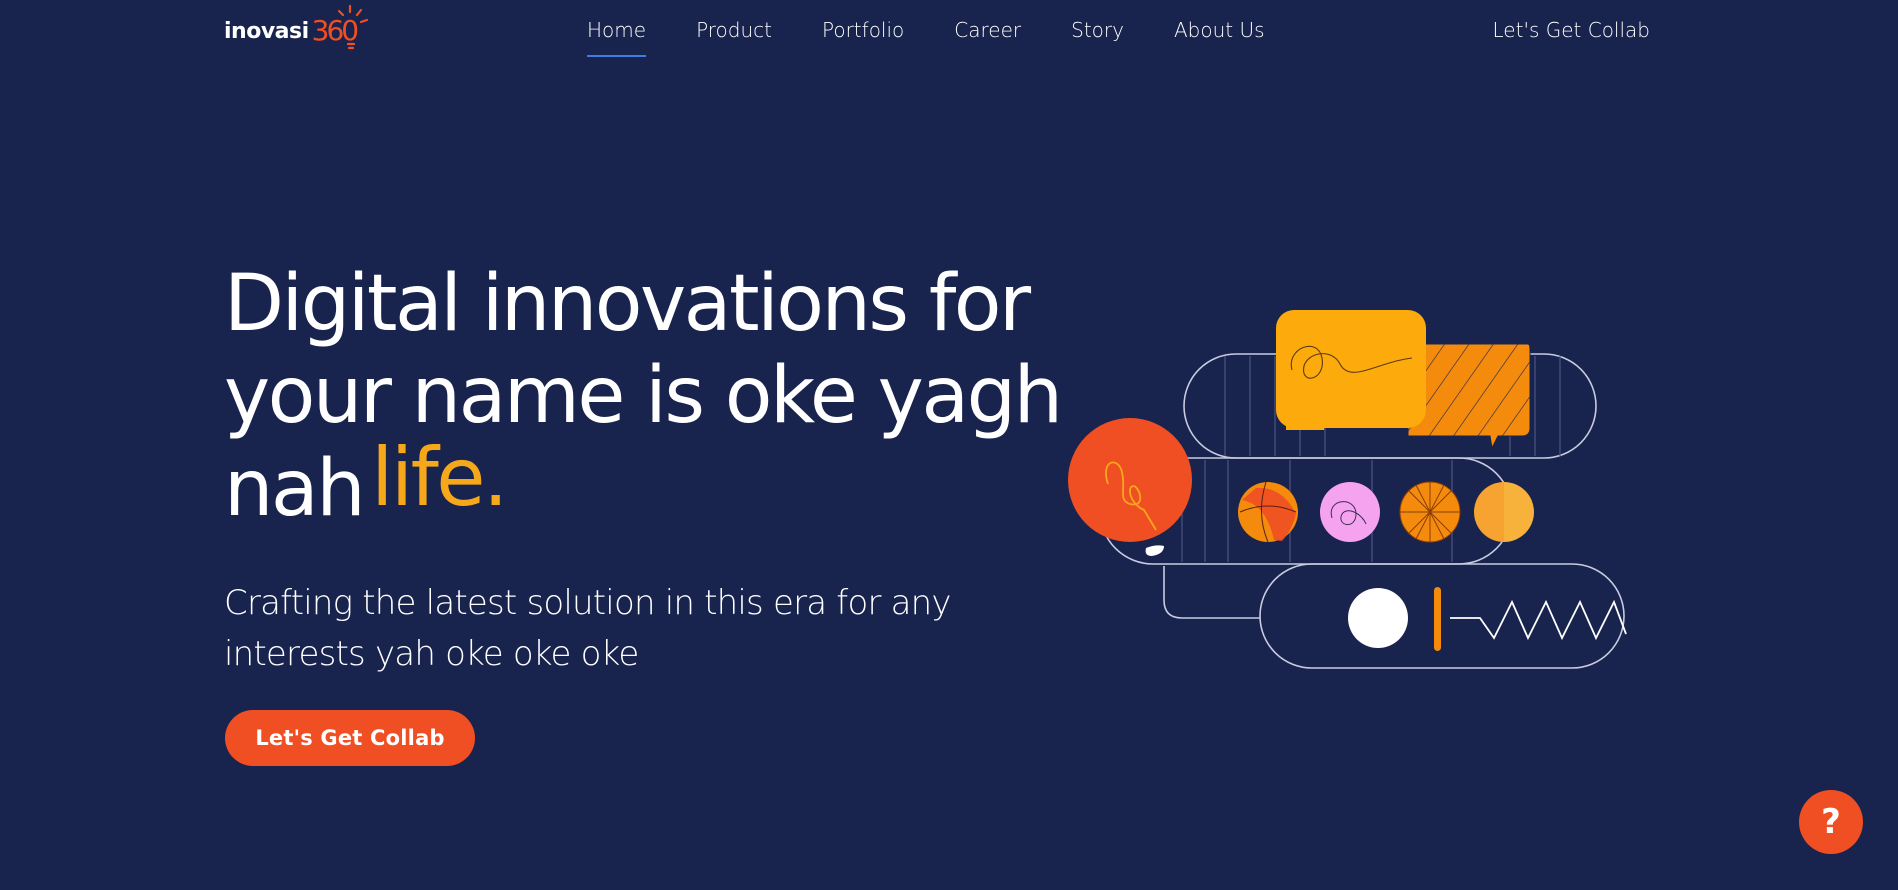  Describe the element at coordinates (1350, 512) in the screenshot. I see `ball-pink` at that location.